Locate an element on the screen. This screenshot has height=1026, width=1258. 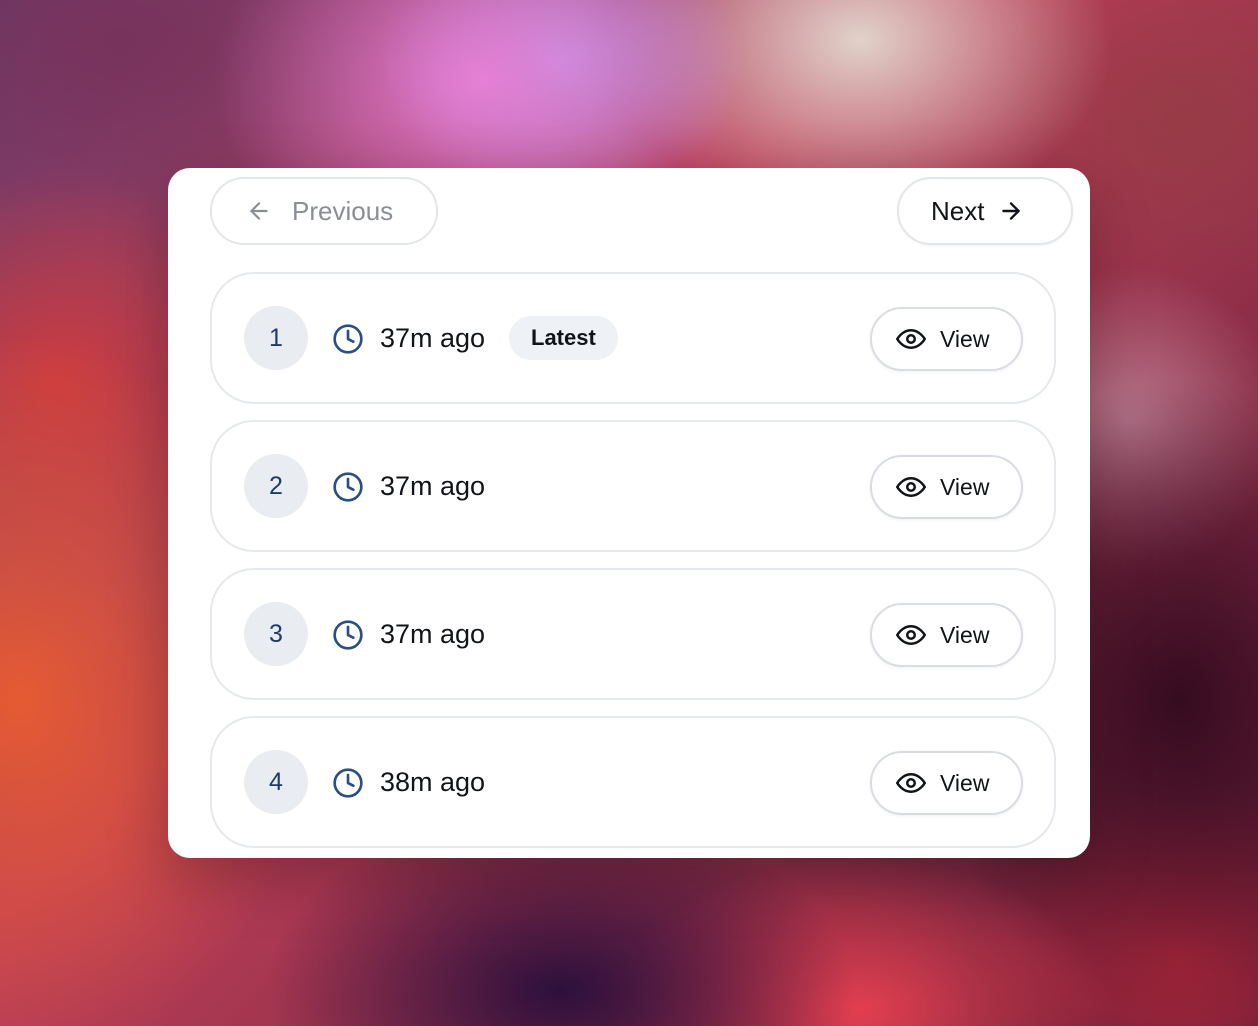
previous-button: Previous is located at coordinates (324, 211).